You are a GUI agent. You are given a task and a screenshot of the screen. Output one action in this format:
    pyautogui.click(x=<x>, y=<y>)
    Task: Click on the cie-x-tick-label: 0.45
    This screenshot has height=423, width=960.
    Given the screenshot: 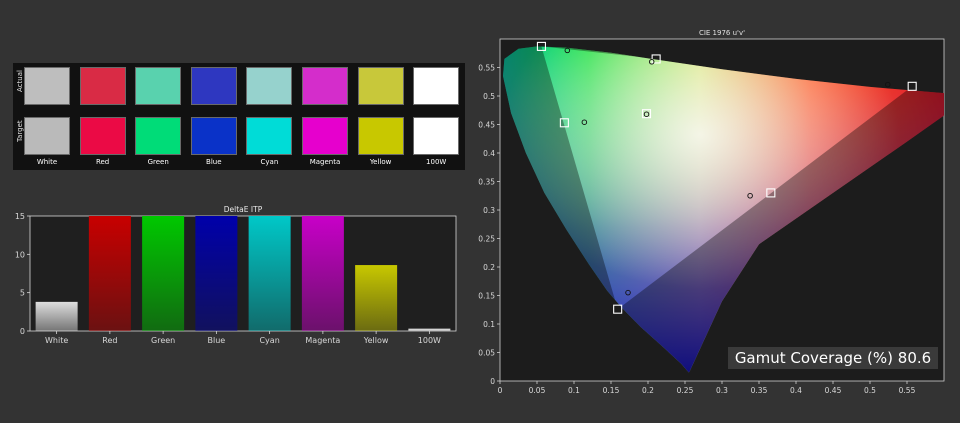 What is the action you would take?
    pyautogui.click(x=833, y=390)
    